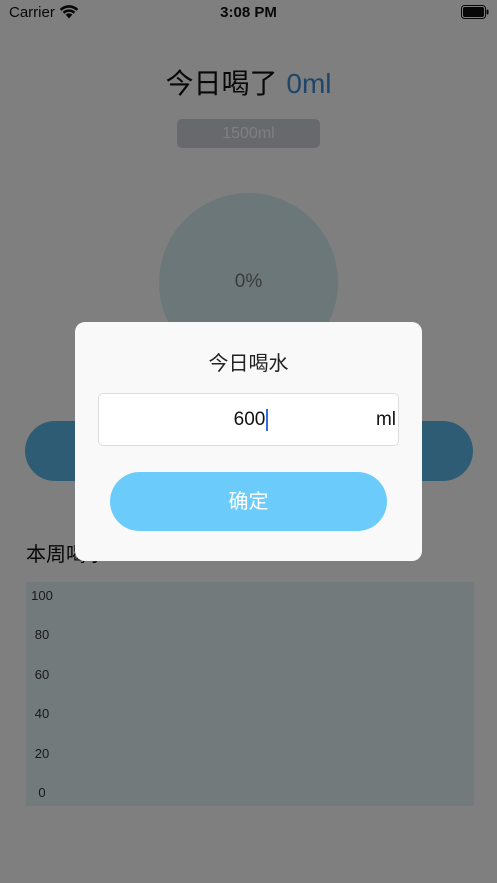 This screenshot has height=883, width=497. I want to click on amount-input, so click(249, 419).